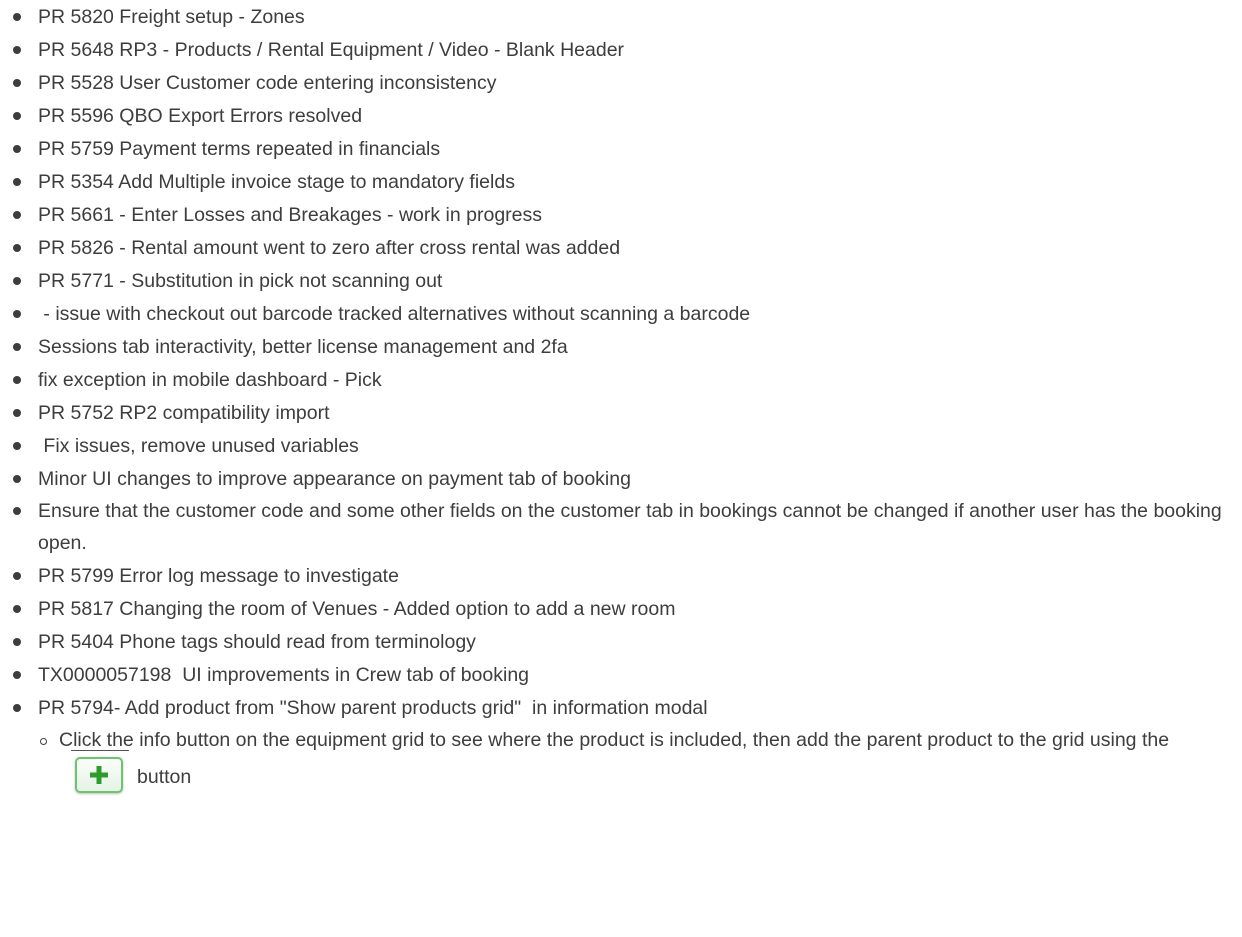 This screenshot has height=937, width=1242. I want to click on sub-list-item-text-after: button, so click(164, 776).